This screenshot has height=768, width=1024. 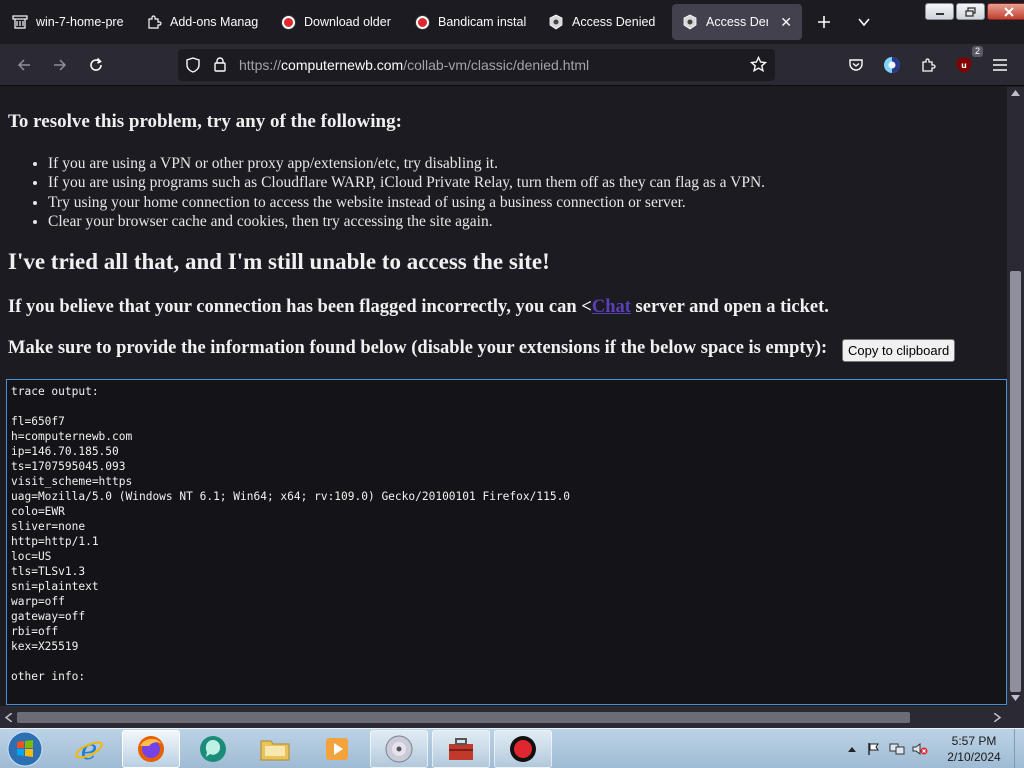 What do you see at coordinates (220, 67) in the screenshot?
I see `lock-icon` at bounding box center [220, 67].